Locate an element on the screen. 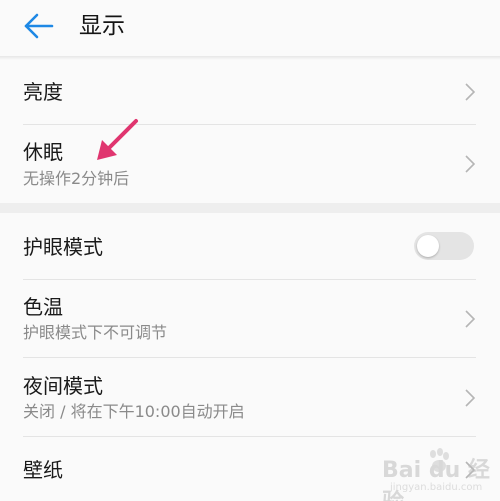  section-separator is located at coordinates (250, 208).